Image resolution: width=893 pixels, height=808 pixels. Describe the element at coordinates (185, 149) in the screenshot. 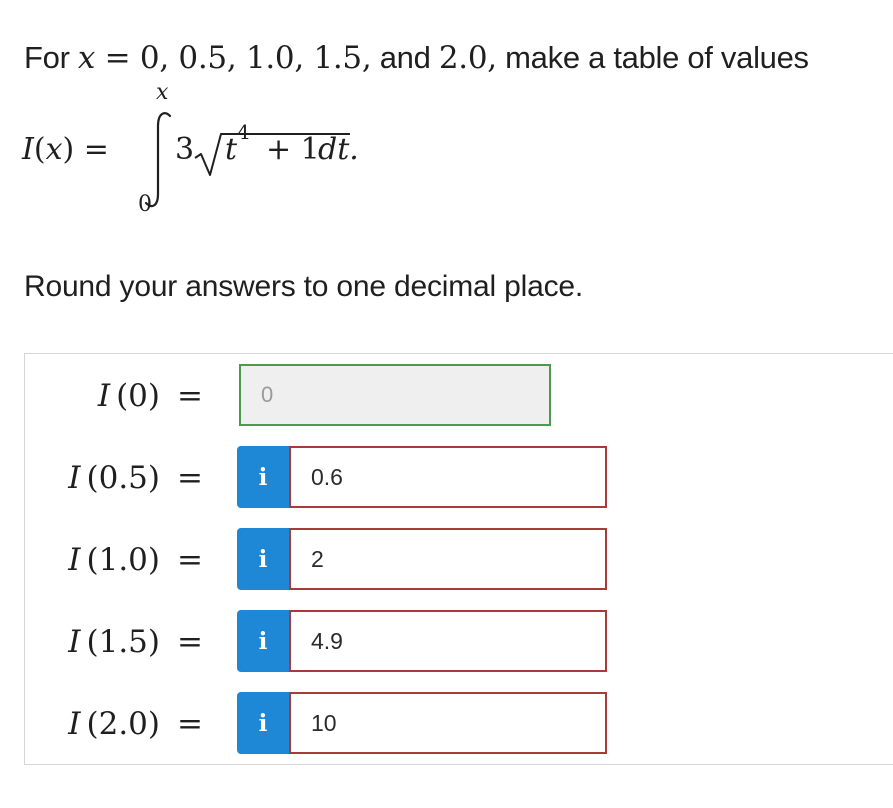

I see `formula-coef: 3` at that location.